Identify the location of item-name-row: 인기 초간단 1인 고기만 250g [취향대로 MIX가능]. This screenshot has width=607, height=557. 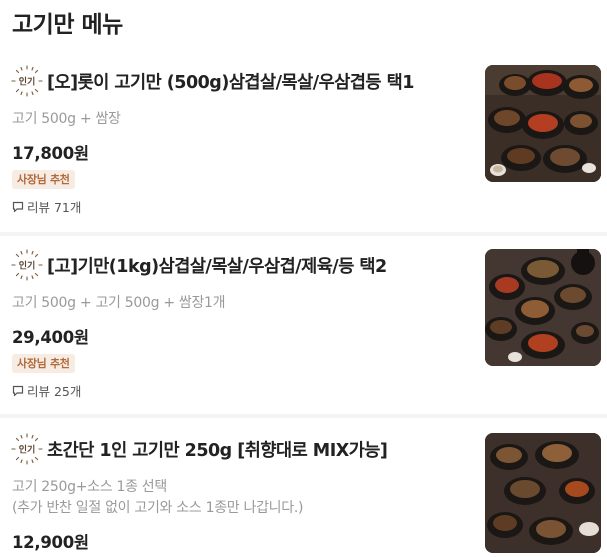
(199, 449).